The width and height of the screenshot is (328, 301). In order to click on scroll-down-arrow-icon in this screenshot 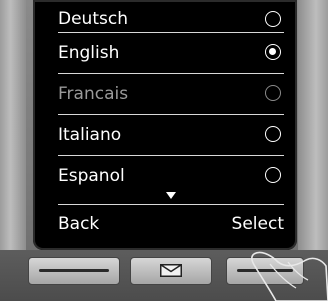, I will do `click(171, 195)`.